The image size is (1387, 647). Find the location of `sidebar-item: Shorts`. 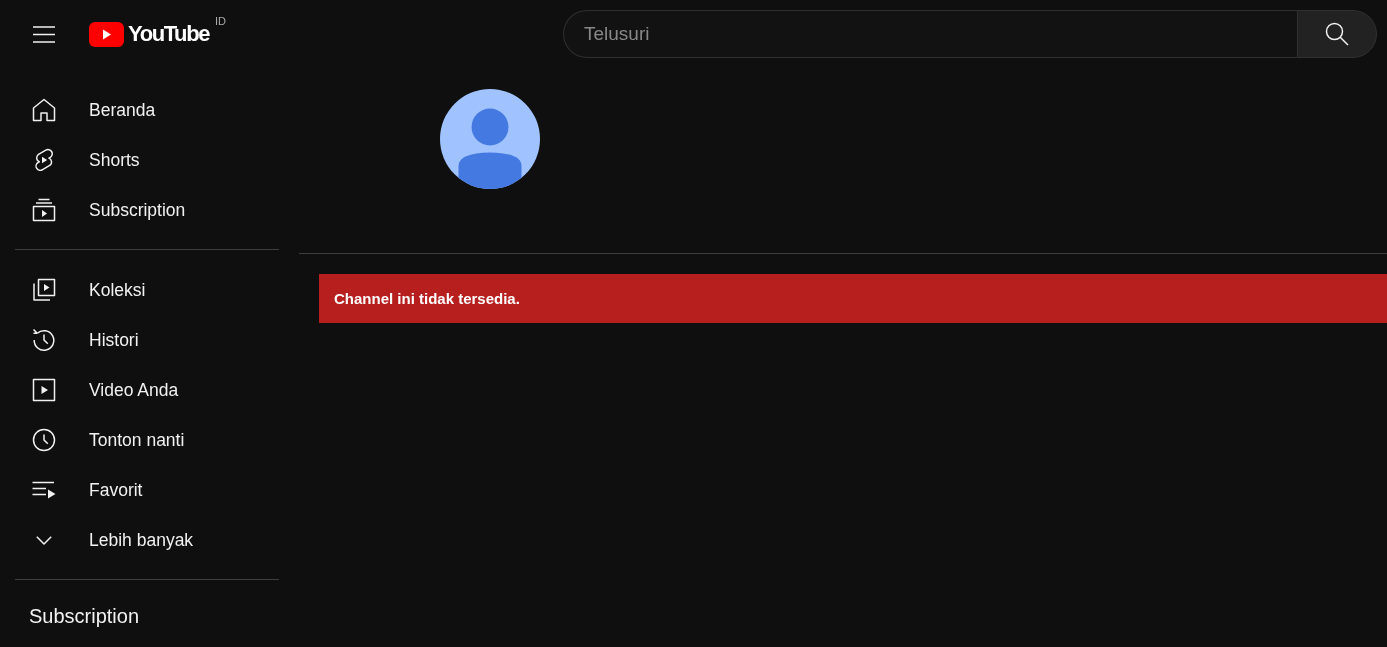

sidebar-item: Shorts is located at coordinates (147, 160).